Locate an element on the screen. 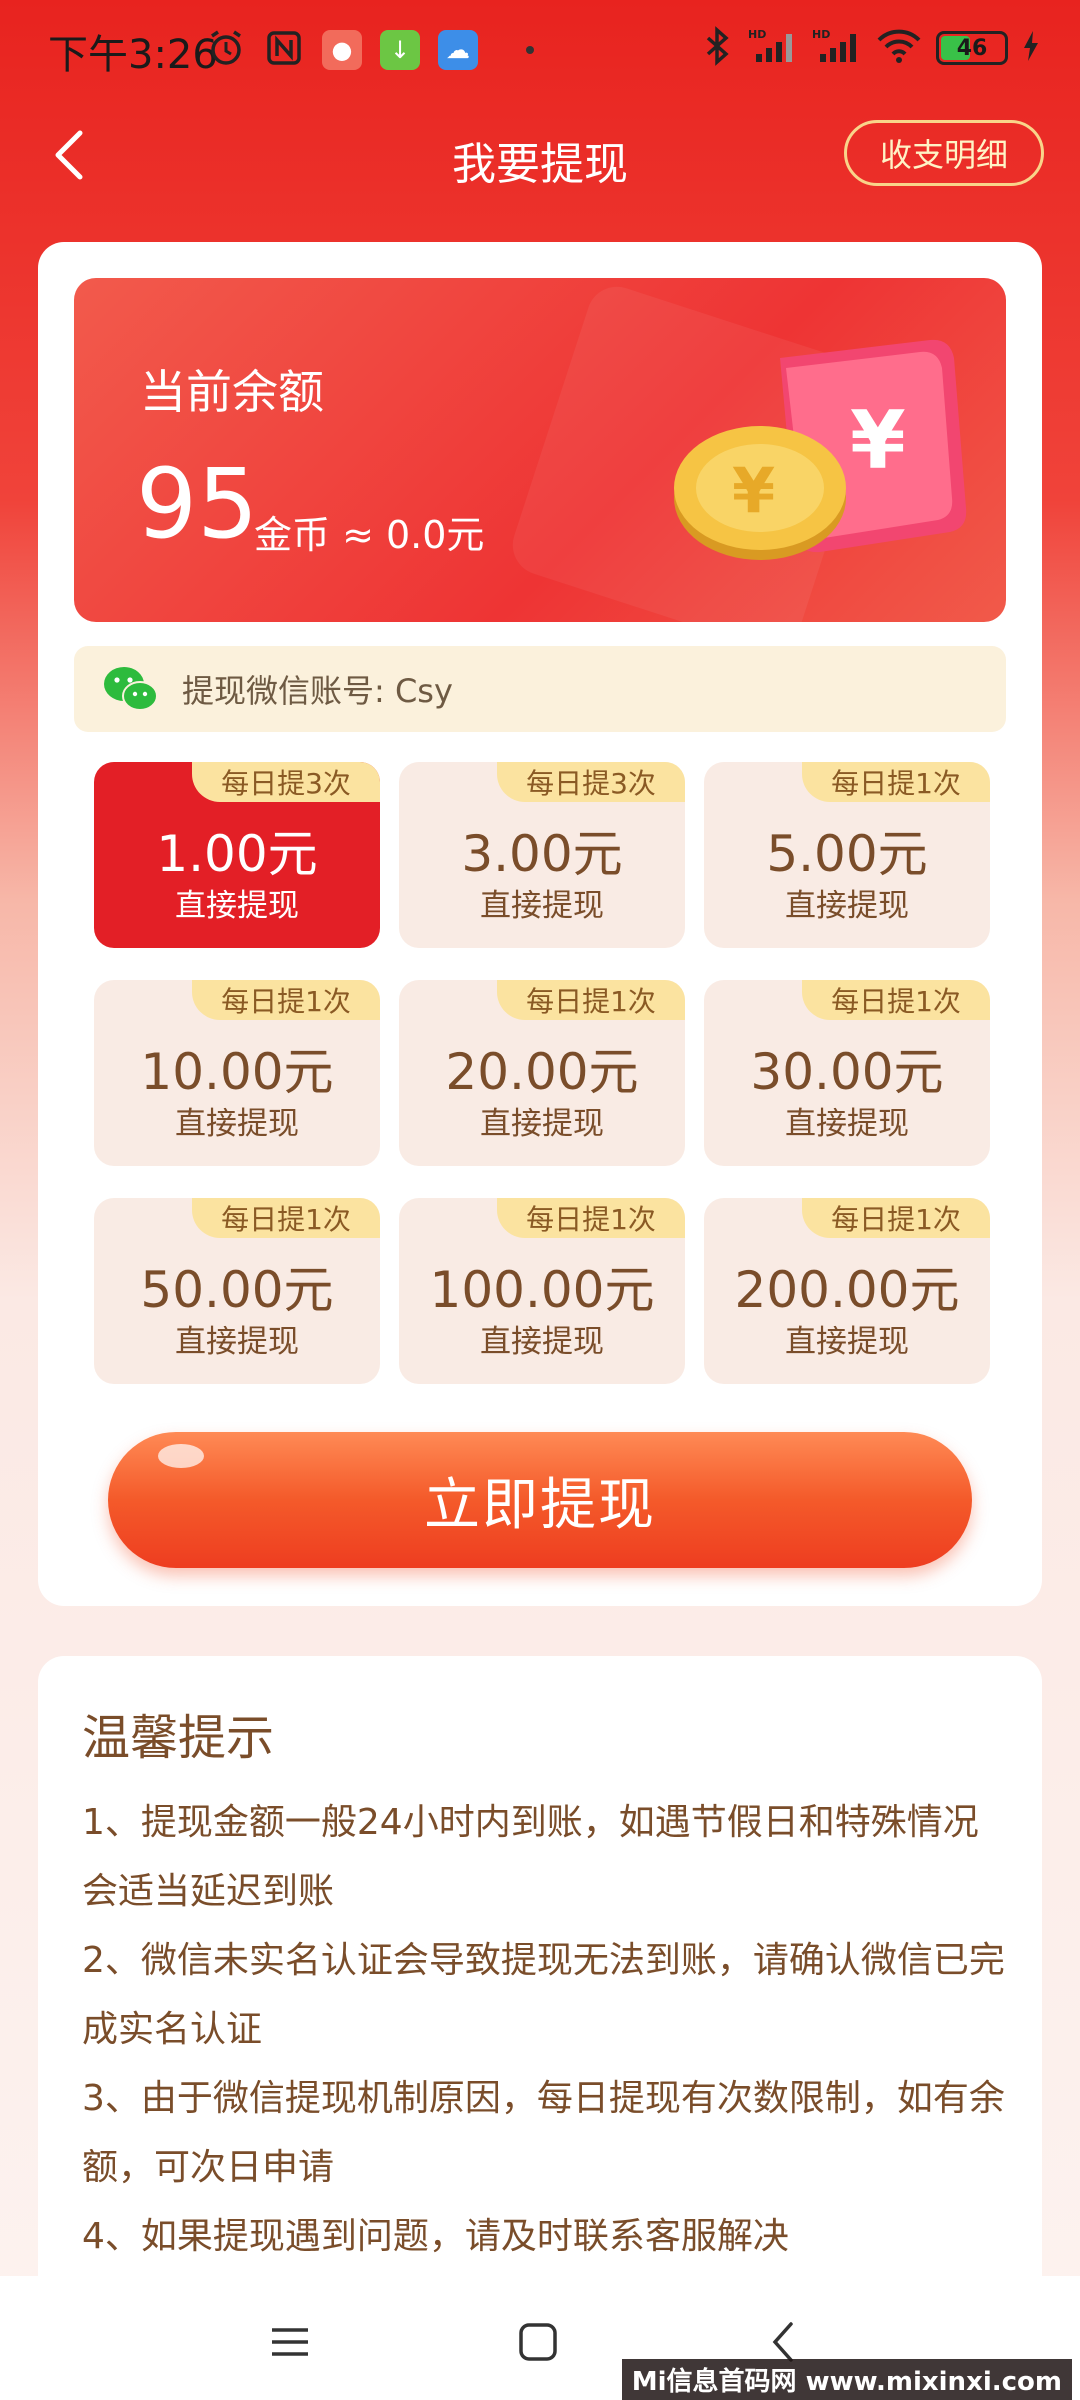  amount-option: 每日提1次 30.00元 直接提现 is located at coordinates (847, 1073).